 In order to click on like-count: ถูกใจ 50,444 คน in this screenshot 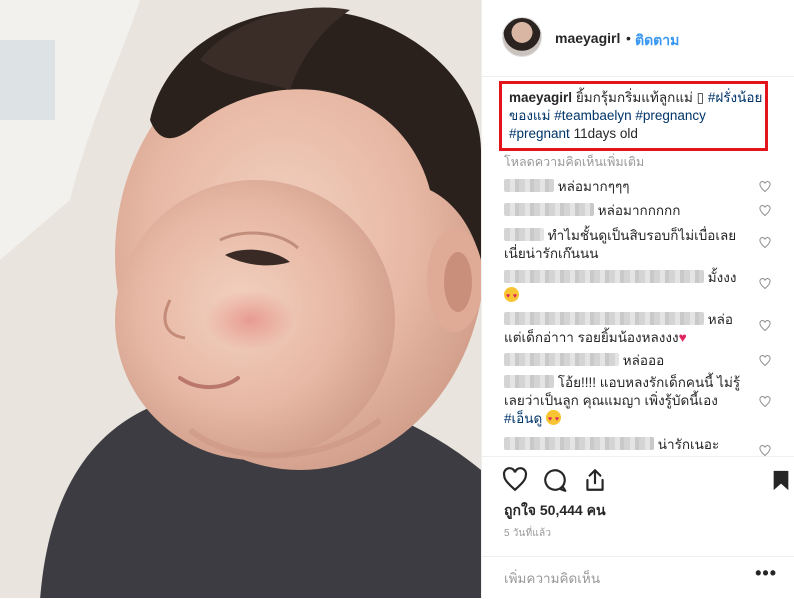, I will do `click(555, 511)`.